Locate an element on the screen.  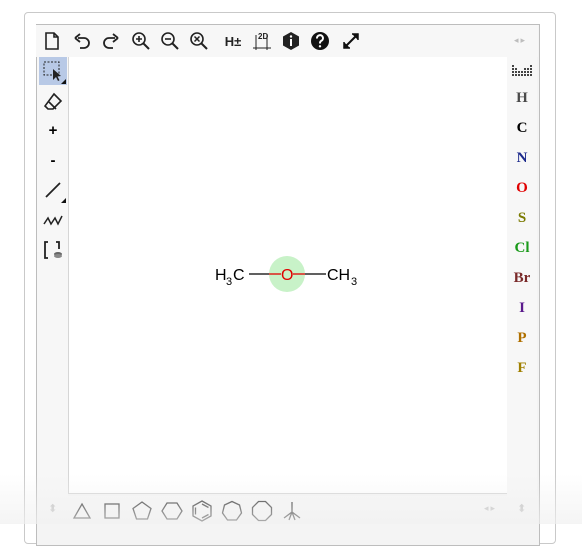
single-bond-icon is located at coordinates (53, 190).